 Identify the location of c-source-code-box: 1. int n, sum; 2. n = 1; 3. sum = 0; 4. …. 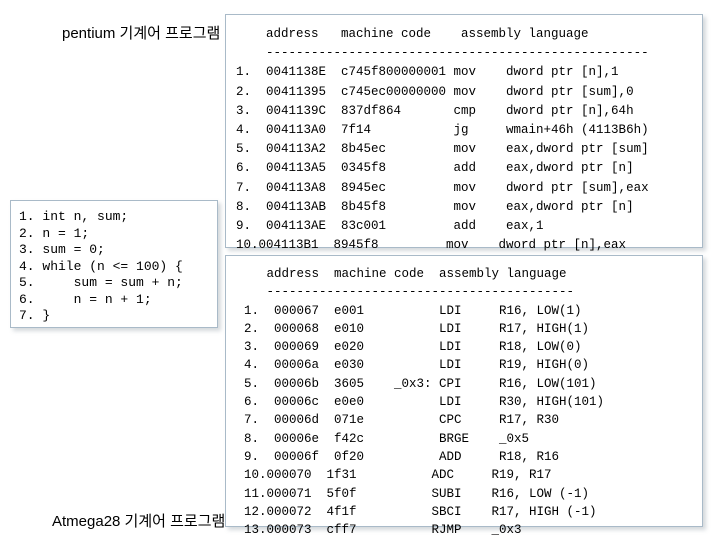
(114, 264).